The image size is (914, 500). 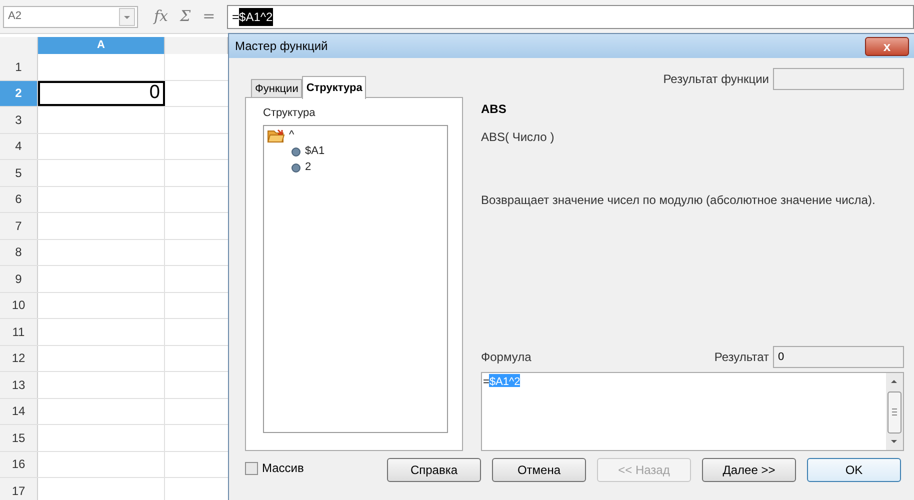 I want to click on tab: Функции, so click(x=276, y=88).